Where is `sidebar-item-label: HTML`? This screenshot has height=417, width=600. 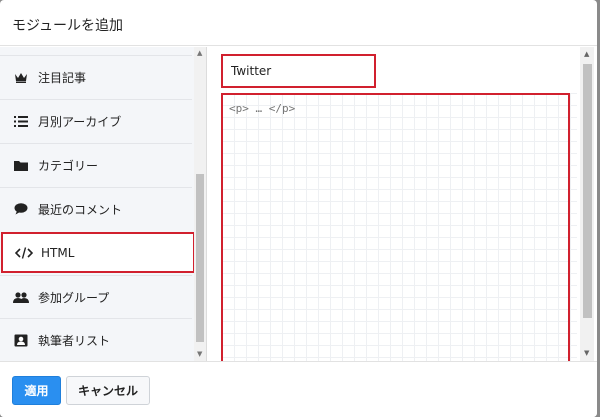 sidebar-item-label: HTML is located at coordinates (58, 252).